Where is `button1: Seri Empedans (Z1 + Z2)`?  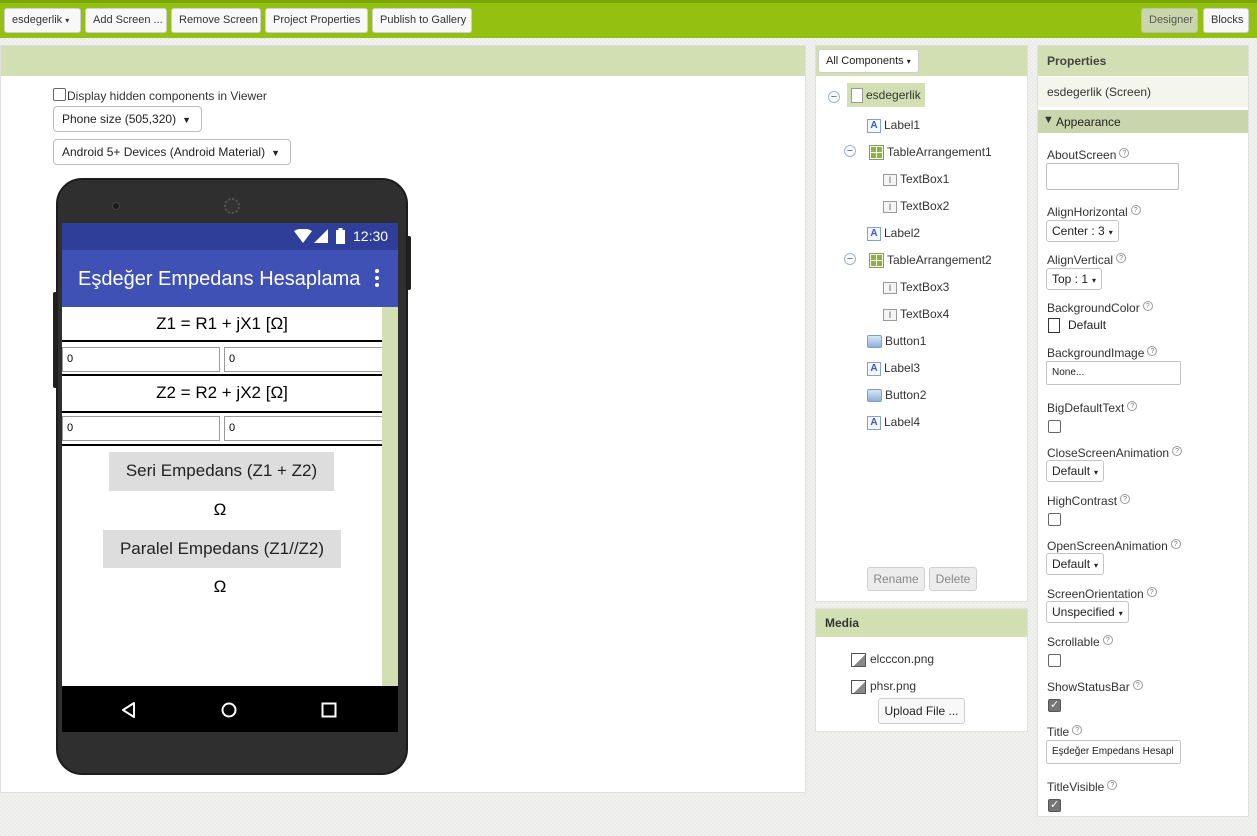
button1: Seri Empedans (Z1 + Z2) is located at coordinates (221, 471).